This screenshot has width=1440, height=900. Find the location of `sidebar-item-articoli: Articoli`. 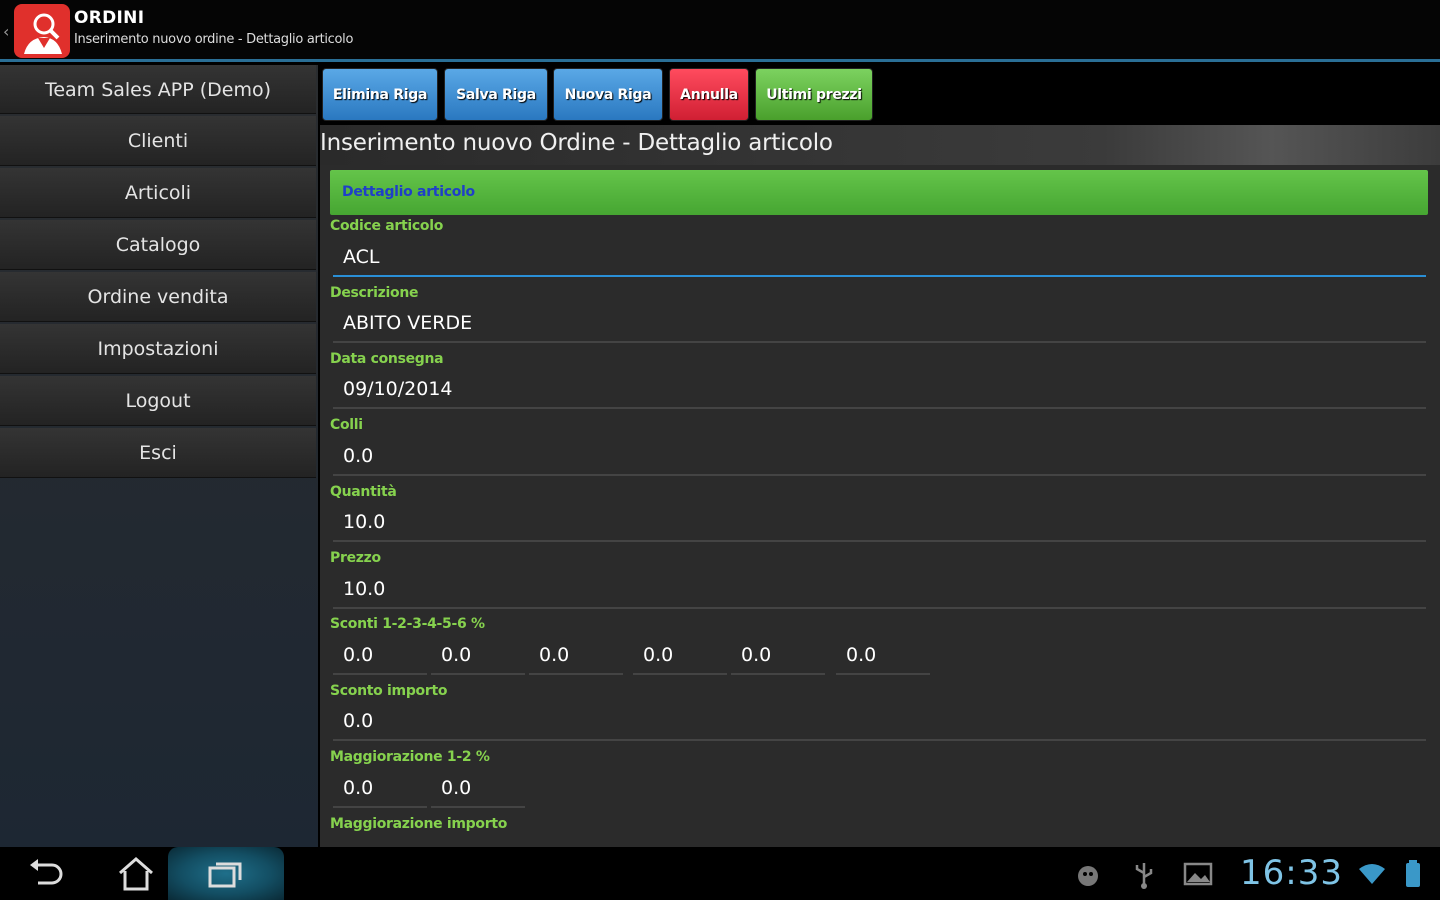

sidebar-item-articoli: Articoli is located at coordinates (158, 193).